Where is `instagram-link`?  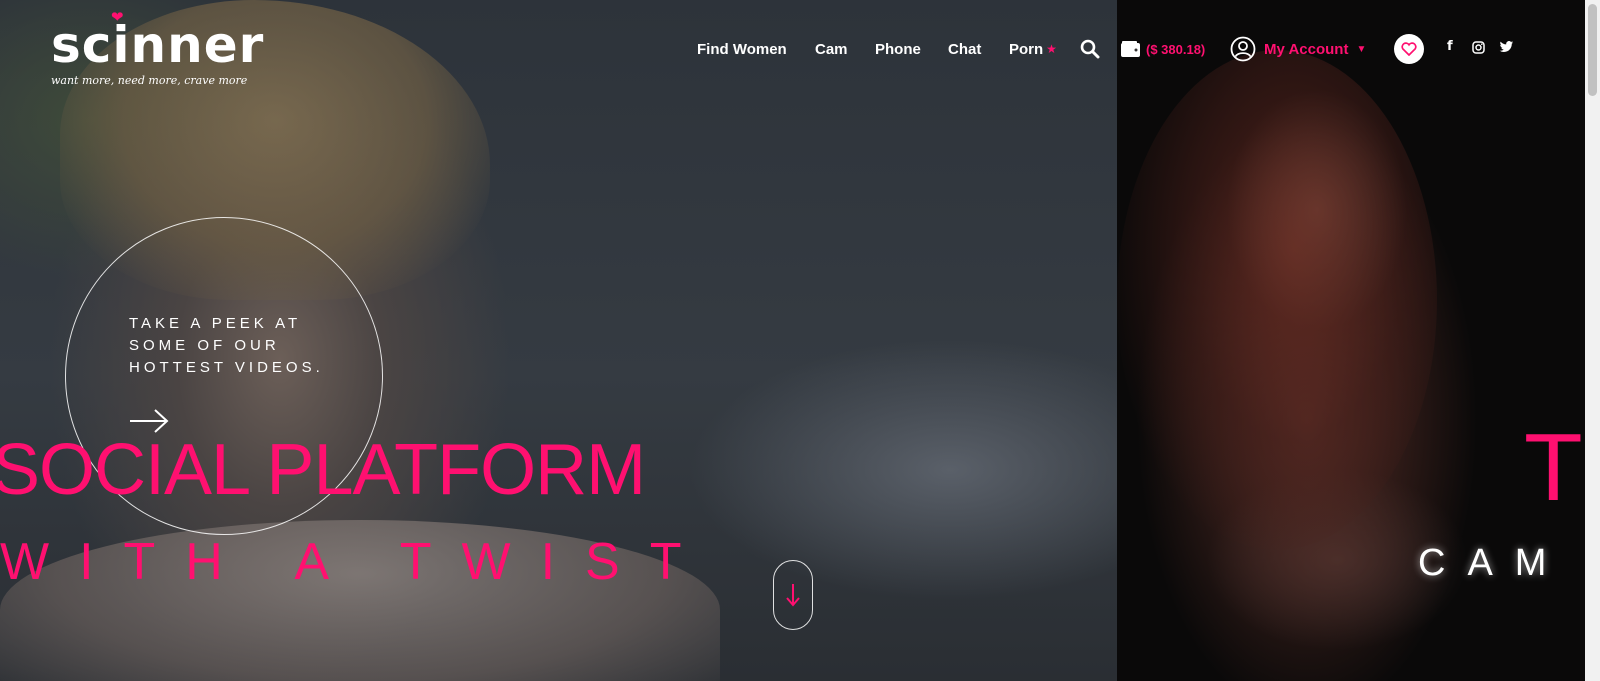
instagram-link is located at coordinates (1478, 47).